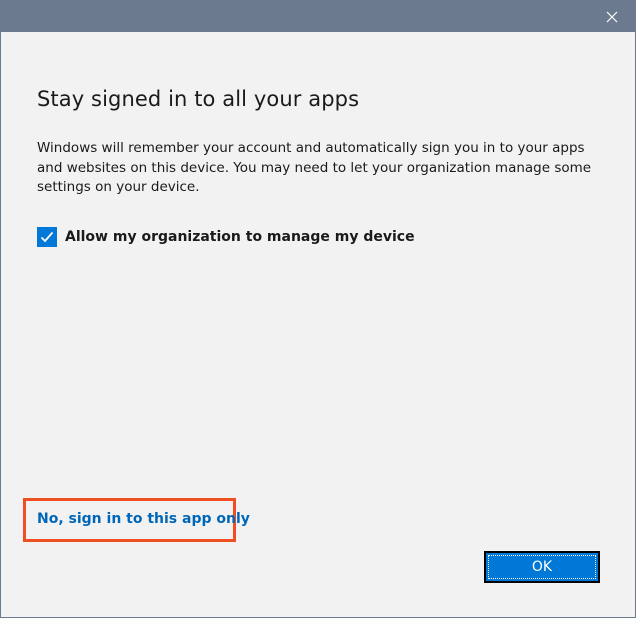 Image resolution: width=636 pixels, height=618 pixels. Describe the element at coordinates (198, 99) in the screenshot. I see `dialog-heading: Stay signed in to all your apps` at that location.